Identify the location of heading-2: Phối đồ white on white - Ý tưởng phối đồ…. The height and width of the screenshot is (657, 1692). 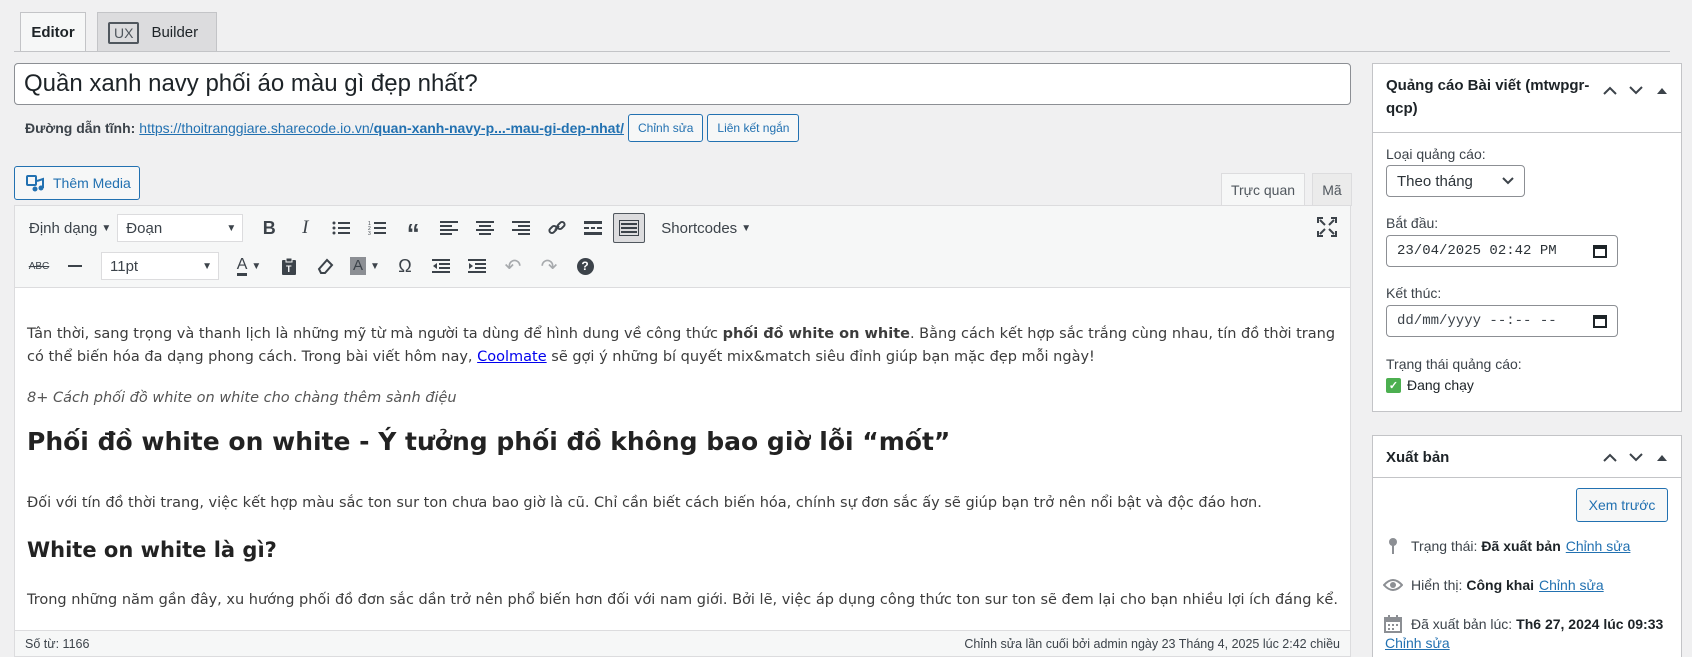
(489, 441).